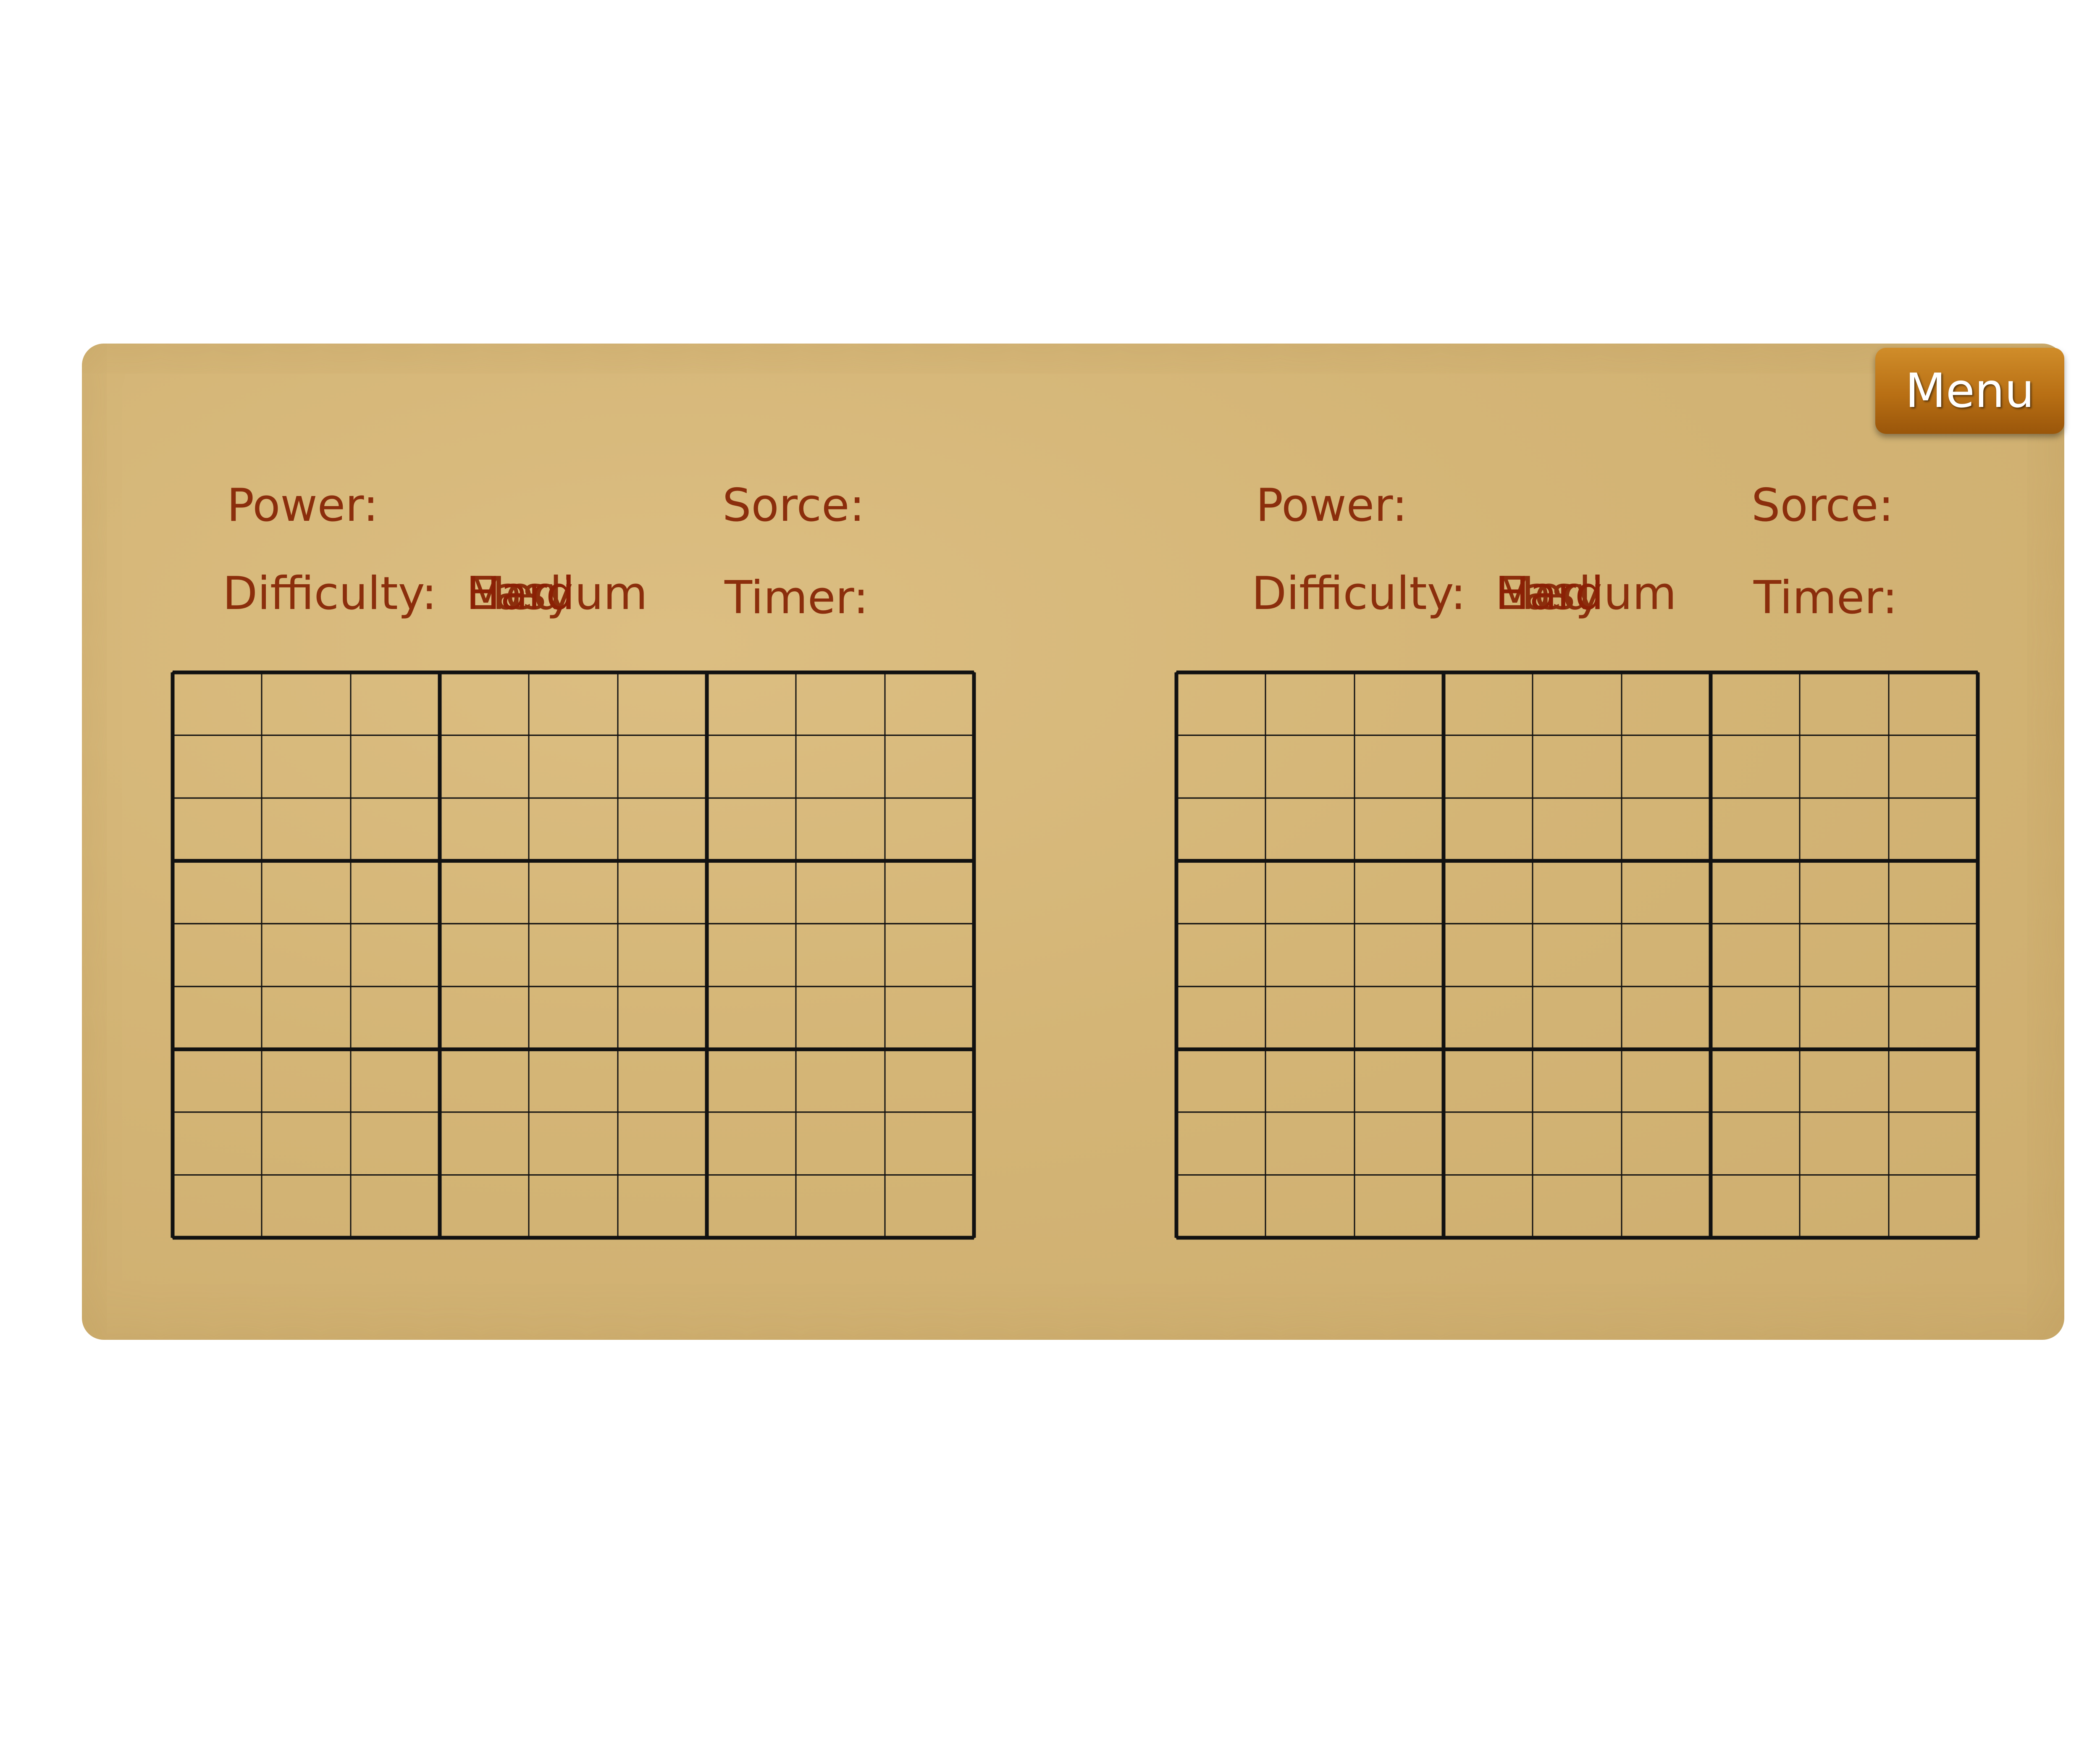 The width and height of the screenshot is (2100, 1764). What do you see at coordinates (1933, 892) in the screenshot?
I see `player2-cell-r4-c9` at bounding box center [1933, 892].